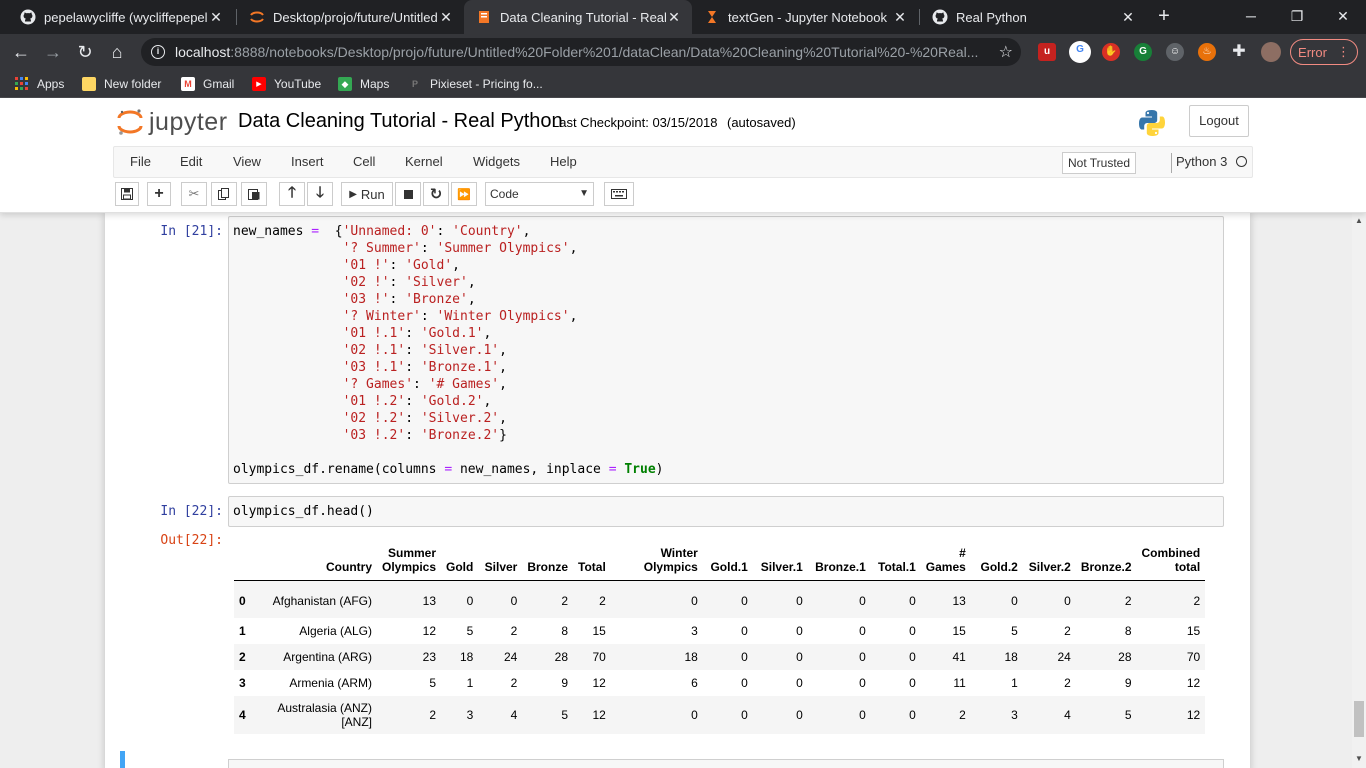 The width and height of the screenshot is (1366, 768). I want to click on bookmark-maps: ◆ Maps, so click(363, 84).